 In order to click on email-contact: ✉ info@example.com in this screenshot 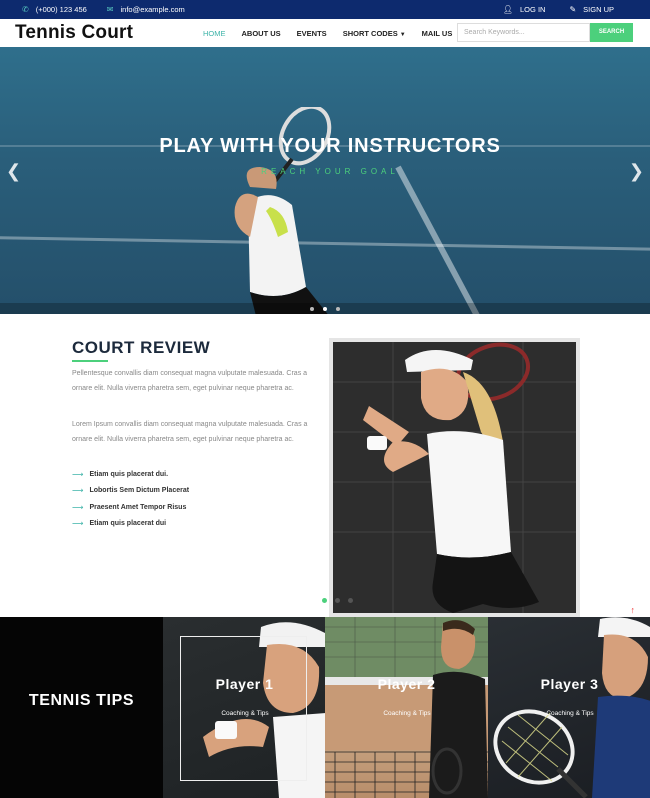, I will do `click(146, 9)`.